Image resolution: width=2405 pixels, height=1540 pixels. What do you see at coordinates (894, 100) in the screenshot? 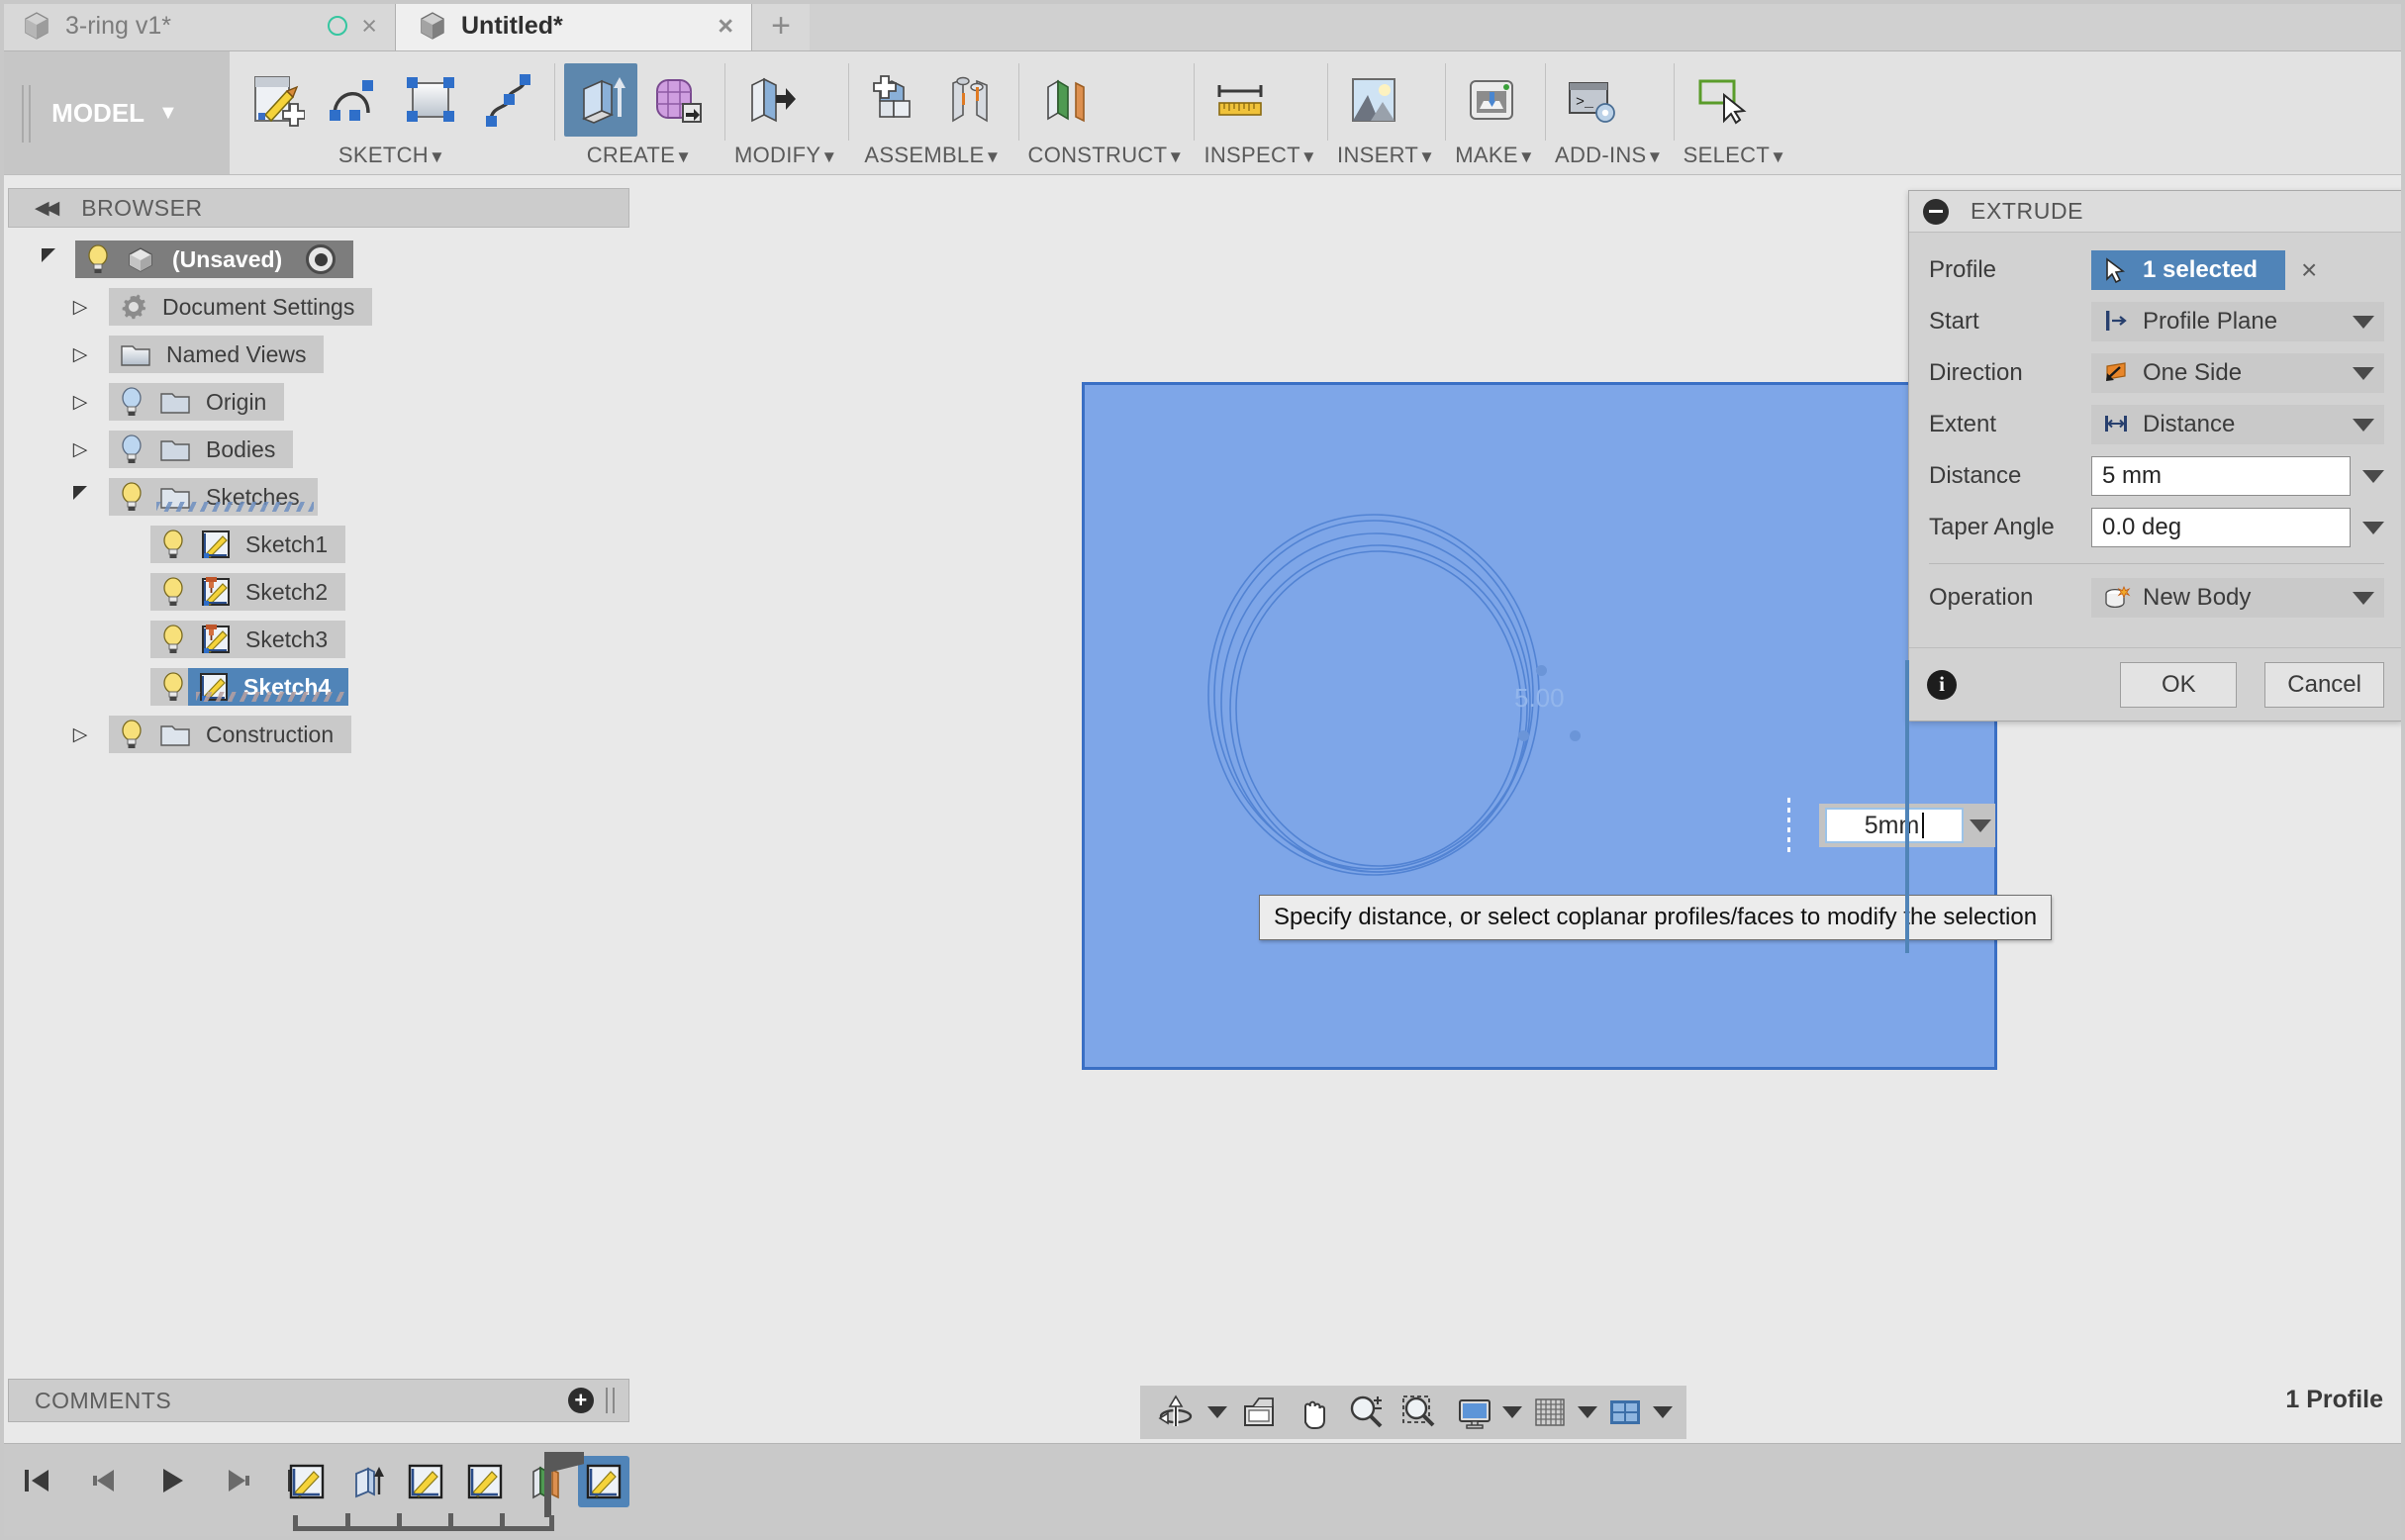
I see `new-component-button` at bounding box center [894, 100].